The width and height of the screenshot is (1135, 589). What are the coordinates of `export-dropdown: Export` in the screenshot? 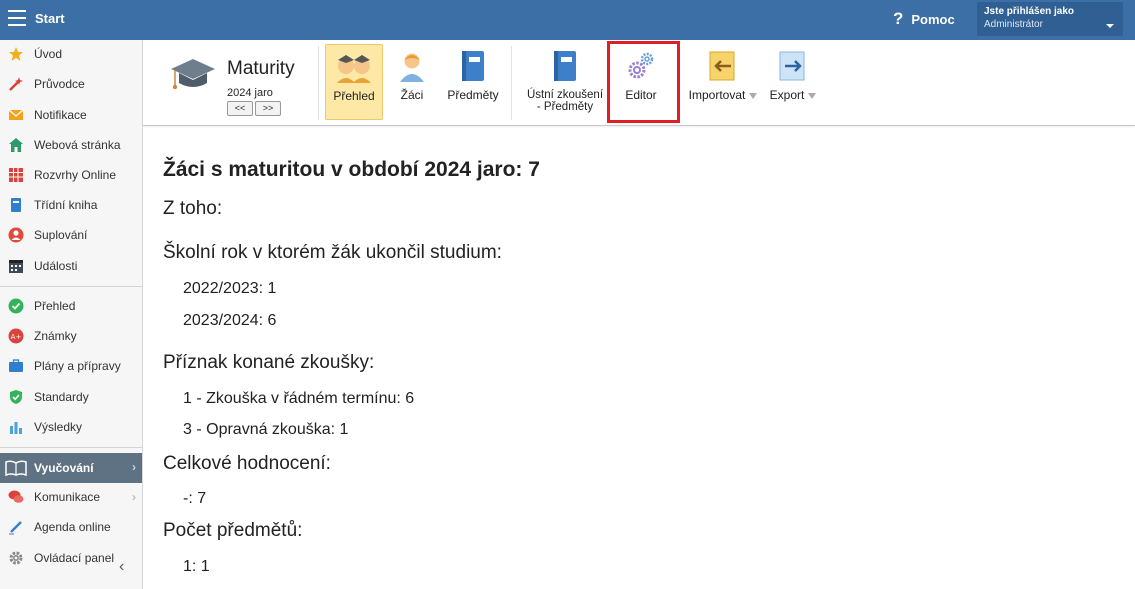 It's located at (793, 82).